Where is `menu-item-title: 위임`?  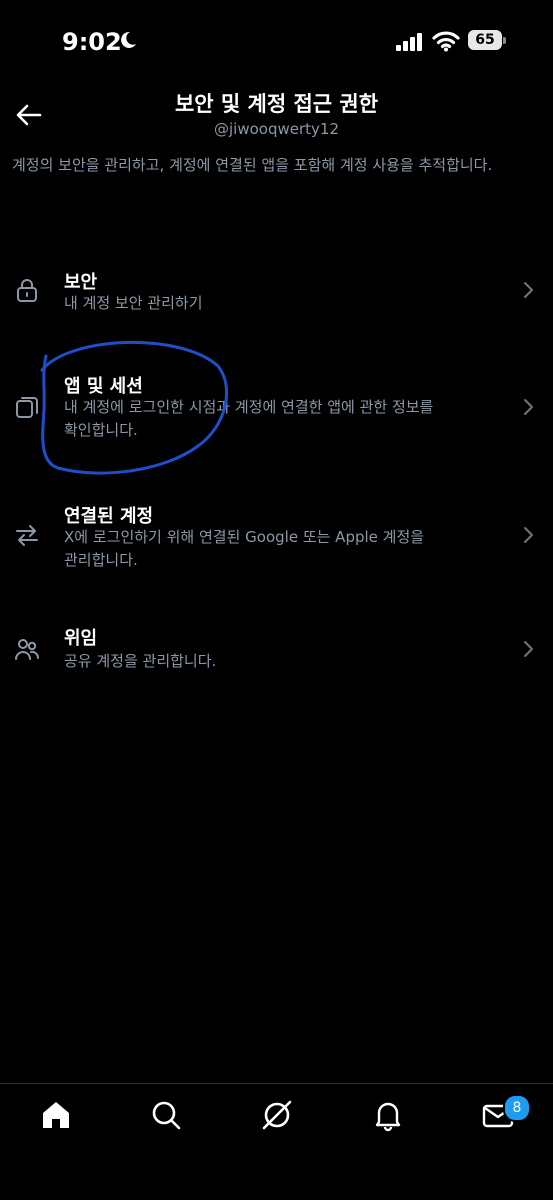
menu-item-title: 위임 is located at coordinates (81, 638).